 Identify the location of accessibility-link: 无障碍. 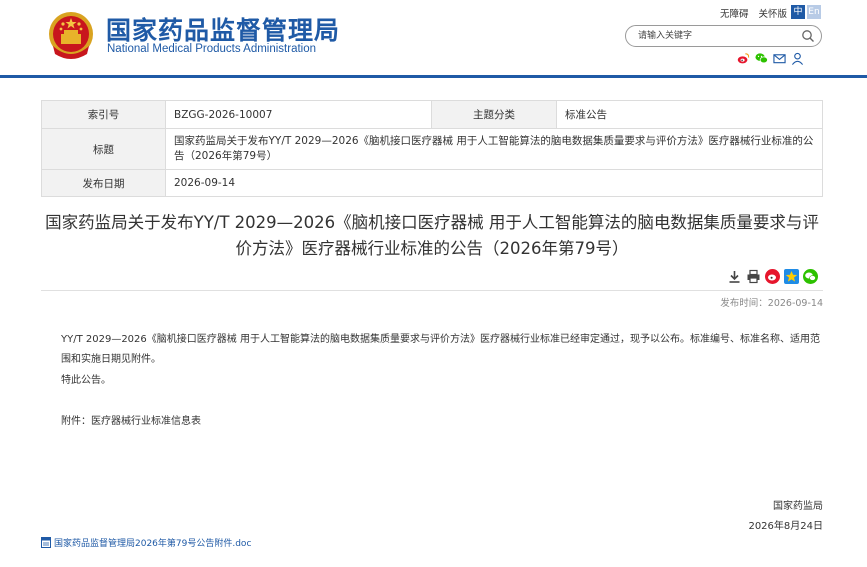
(734, 14).